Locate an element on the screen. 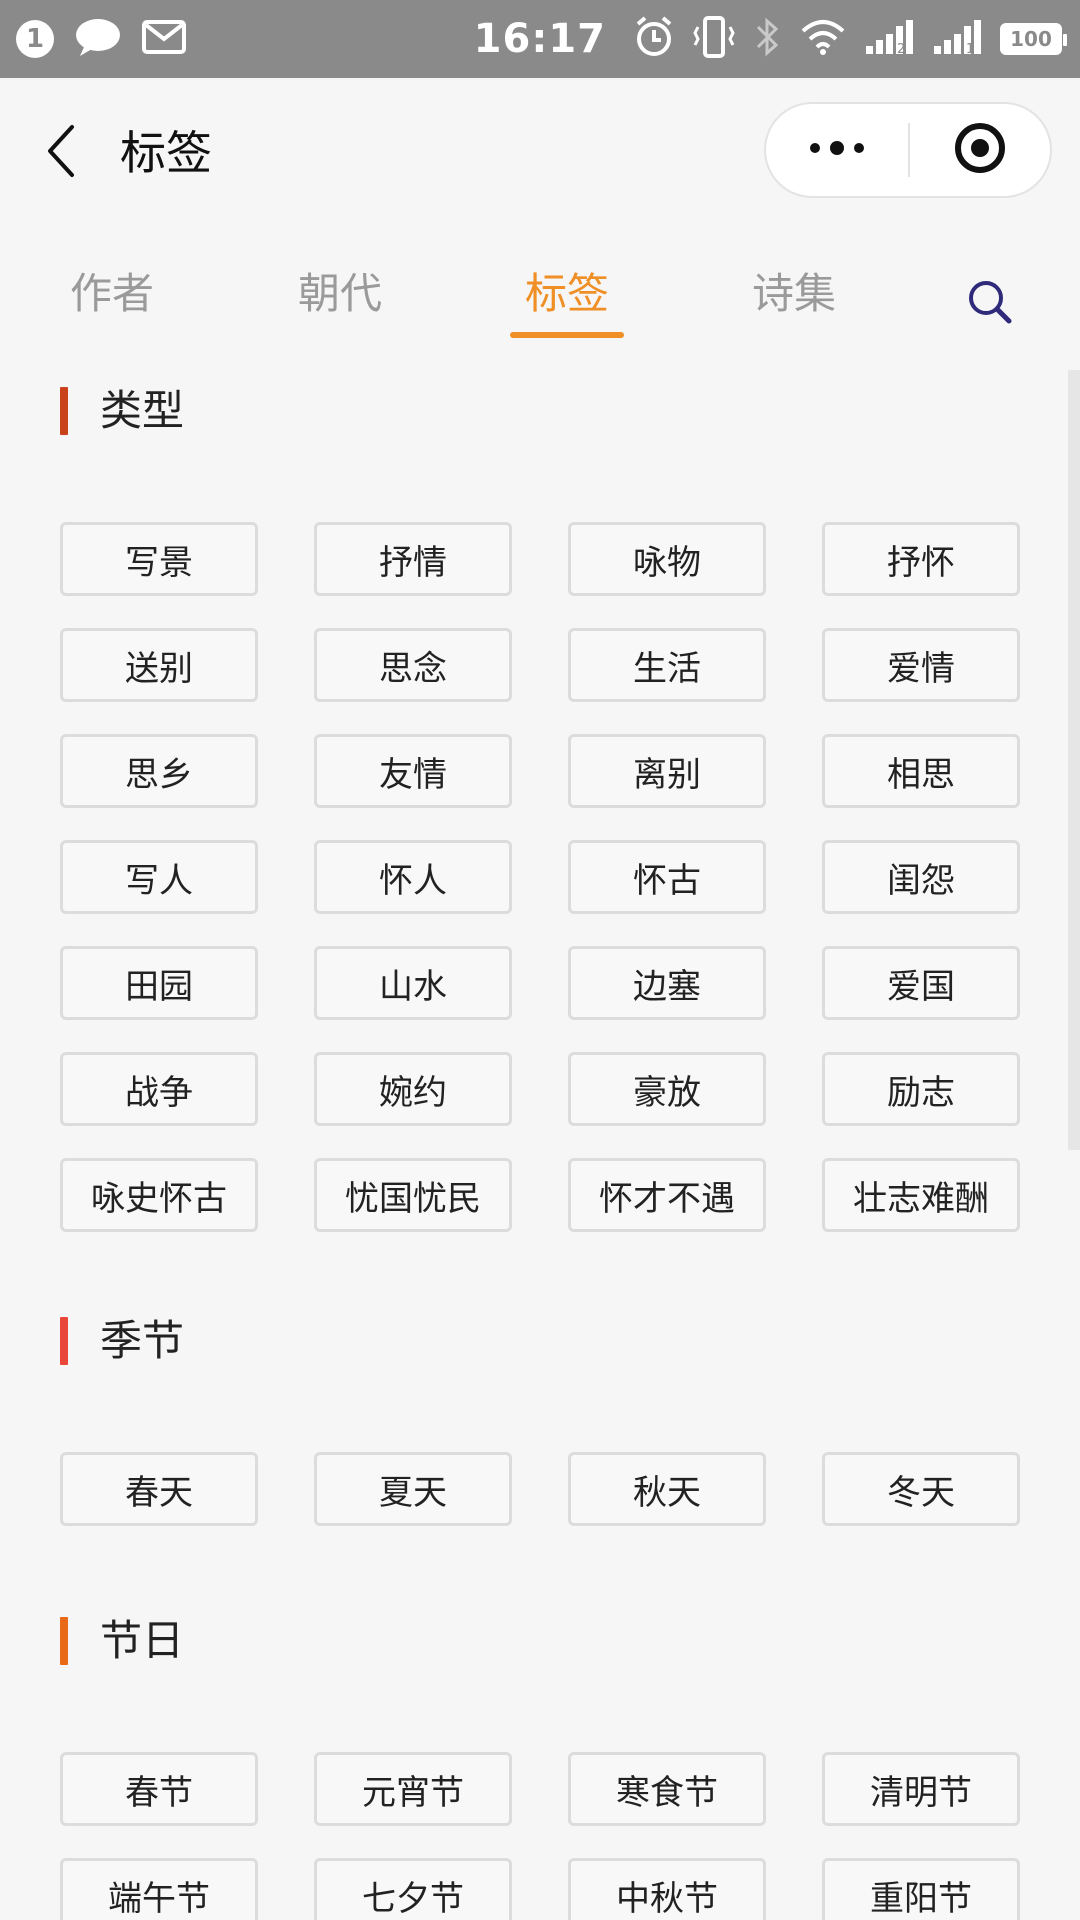  tag-grid-season: 春天 夏天 秋天 冬天 is located at coordinates (540, 1489).